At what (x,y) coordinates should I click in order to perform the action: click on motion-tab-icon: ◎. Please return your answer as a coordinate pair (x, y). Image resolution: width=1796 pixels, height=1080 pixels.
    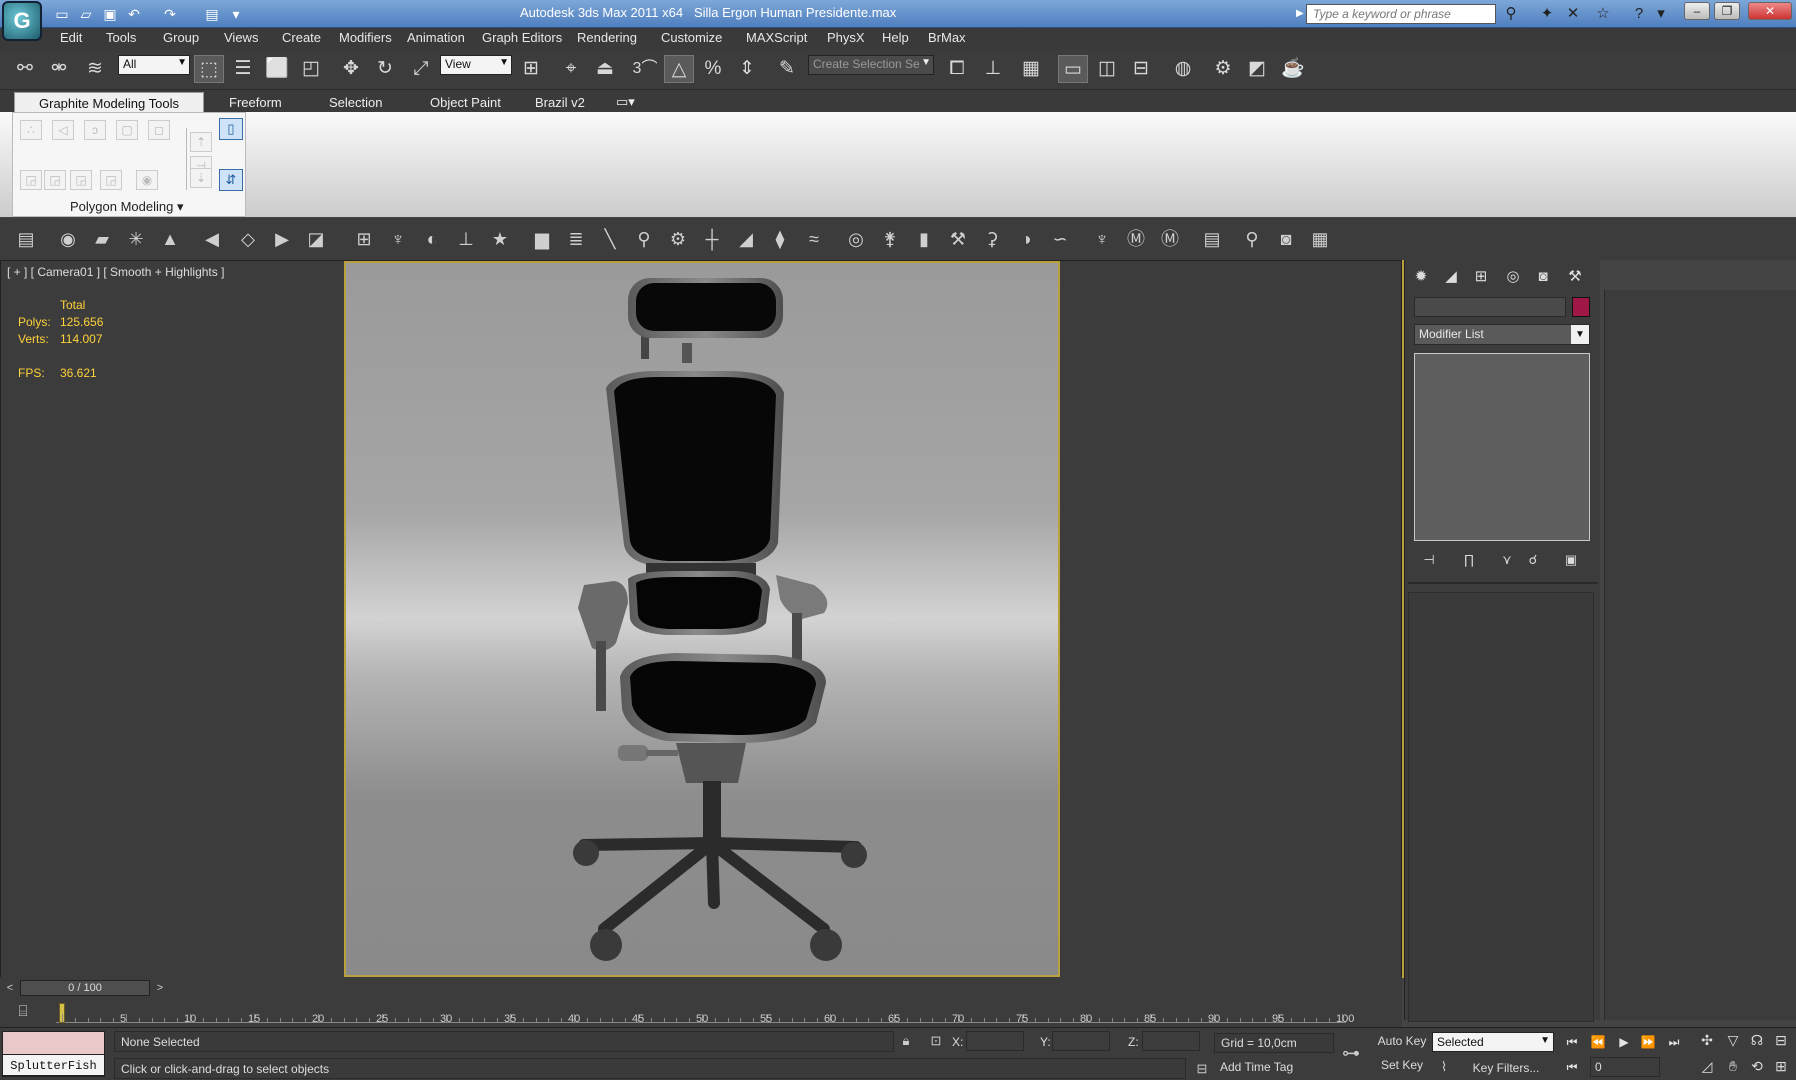
    Looking at the image, I should click on (1513, 277).